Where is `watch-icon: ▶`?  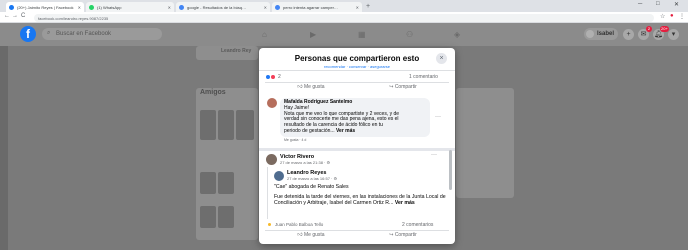
watch-icon: ▶ is located at coordinates (313, 34).